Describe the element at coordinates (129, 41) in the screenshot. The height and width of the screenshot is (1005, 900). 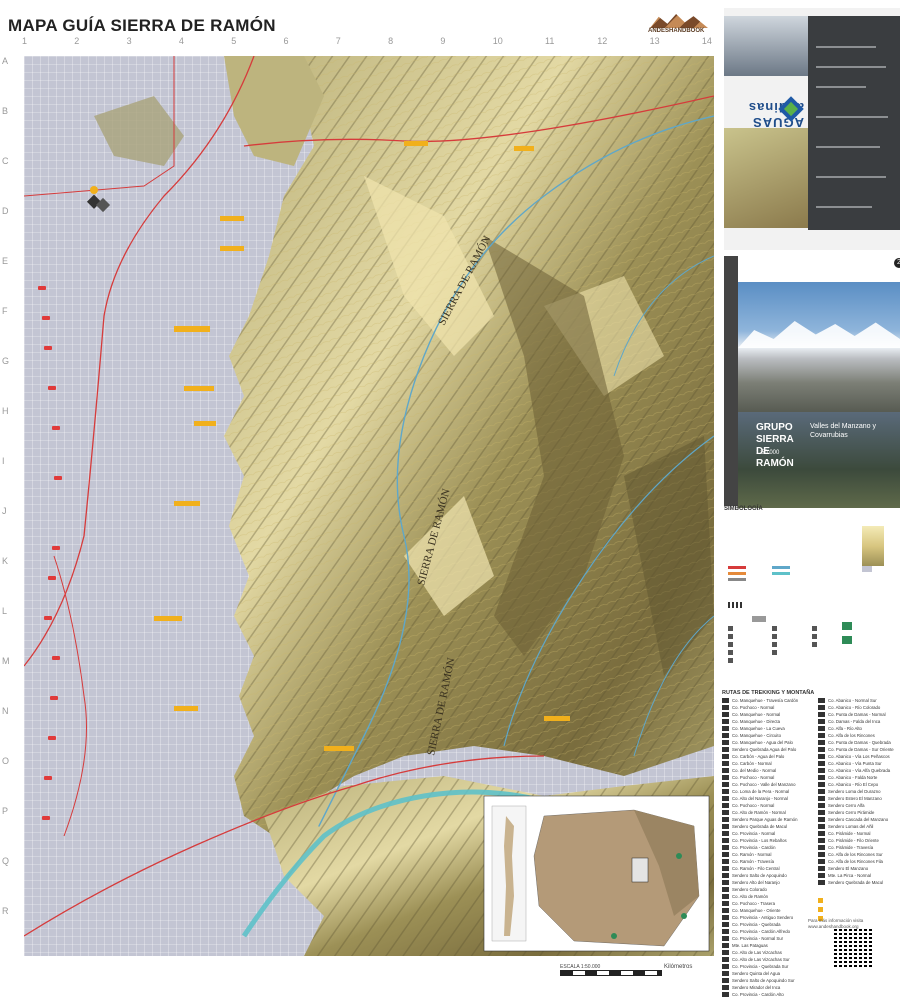
I see `grid-column-label: 3` at that location.